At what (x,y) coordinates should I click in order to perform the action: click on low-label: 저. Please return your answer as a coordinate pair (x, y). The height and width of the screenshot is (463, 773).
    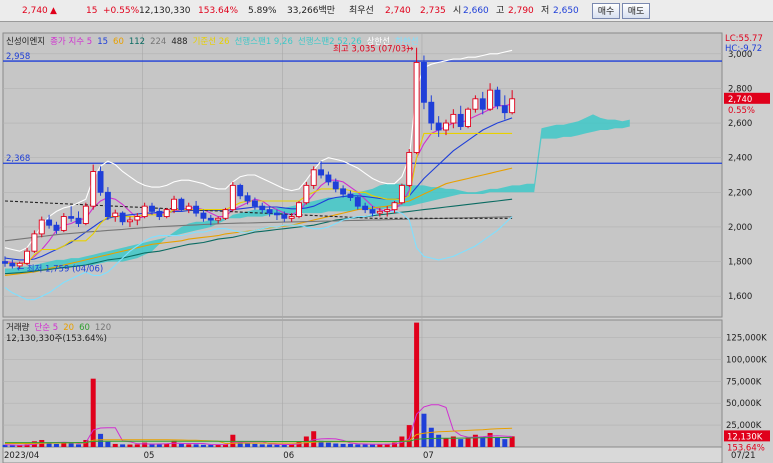
    Looking at the image, I should click on (545, 11).